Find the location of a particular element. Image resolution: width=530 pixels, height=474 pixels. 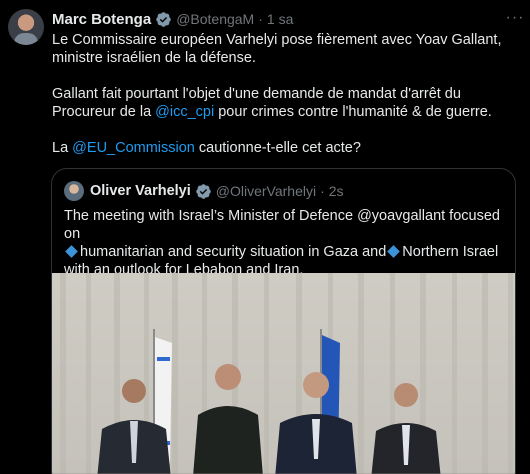

author-name: Marc Botenga is located at coordinates (101, 19).